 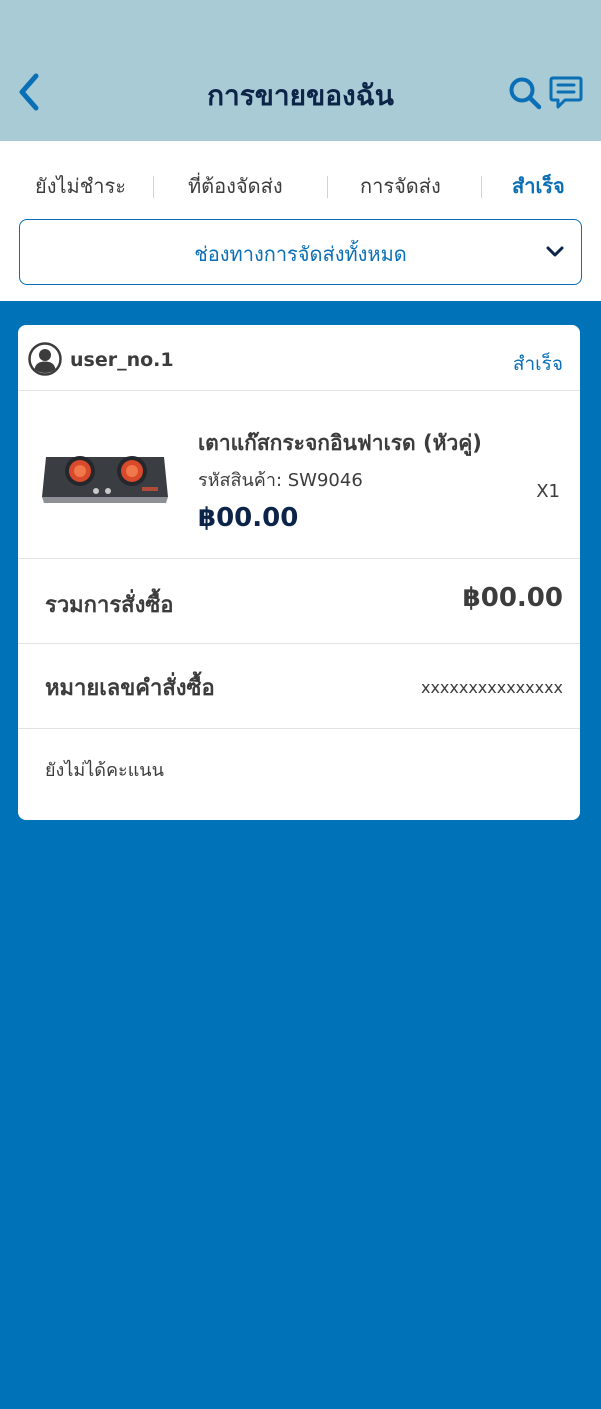 I want to click on buyer-username: user_no.1, so click(x=122, y=360).